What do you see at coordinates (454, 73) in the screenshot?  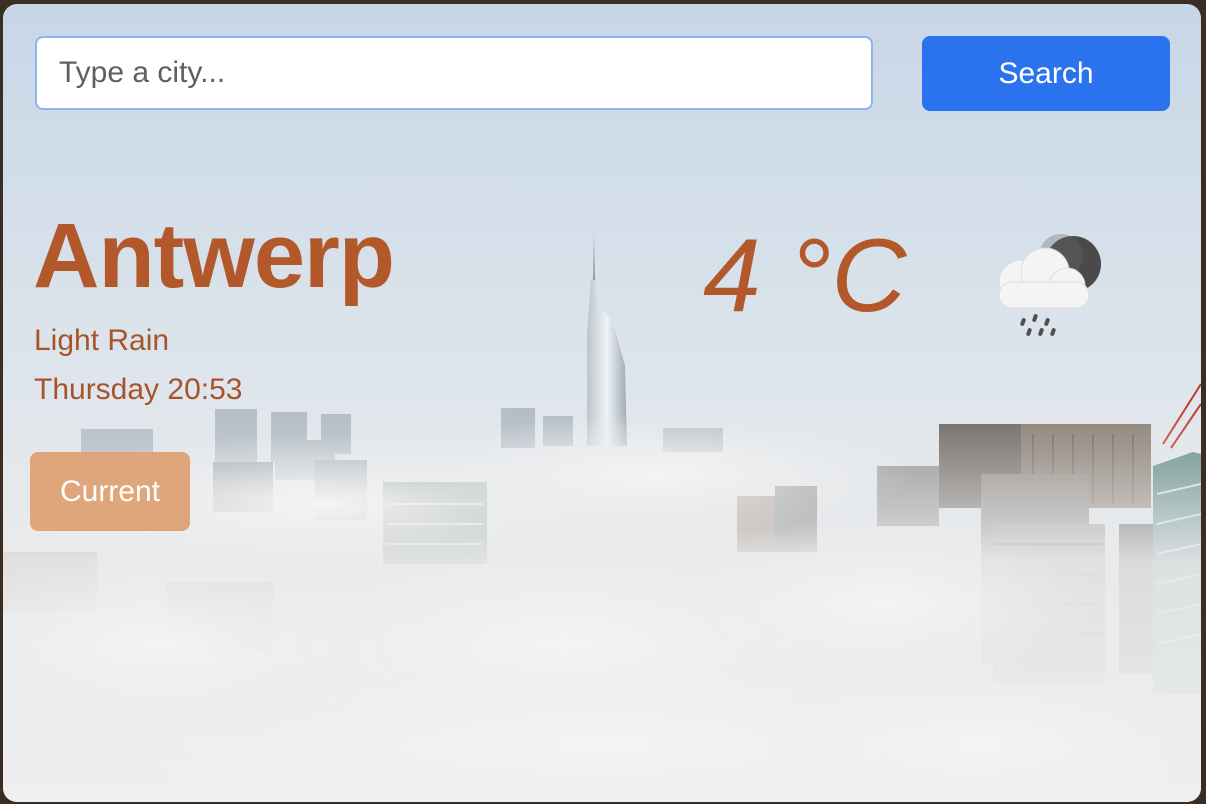 I see `city-search-input` at bounding box center [454, 73].